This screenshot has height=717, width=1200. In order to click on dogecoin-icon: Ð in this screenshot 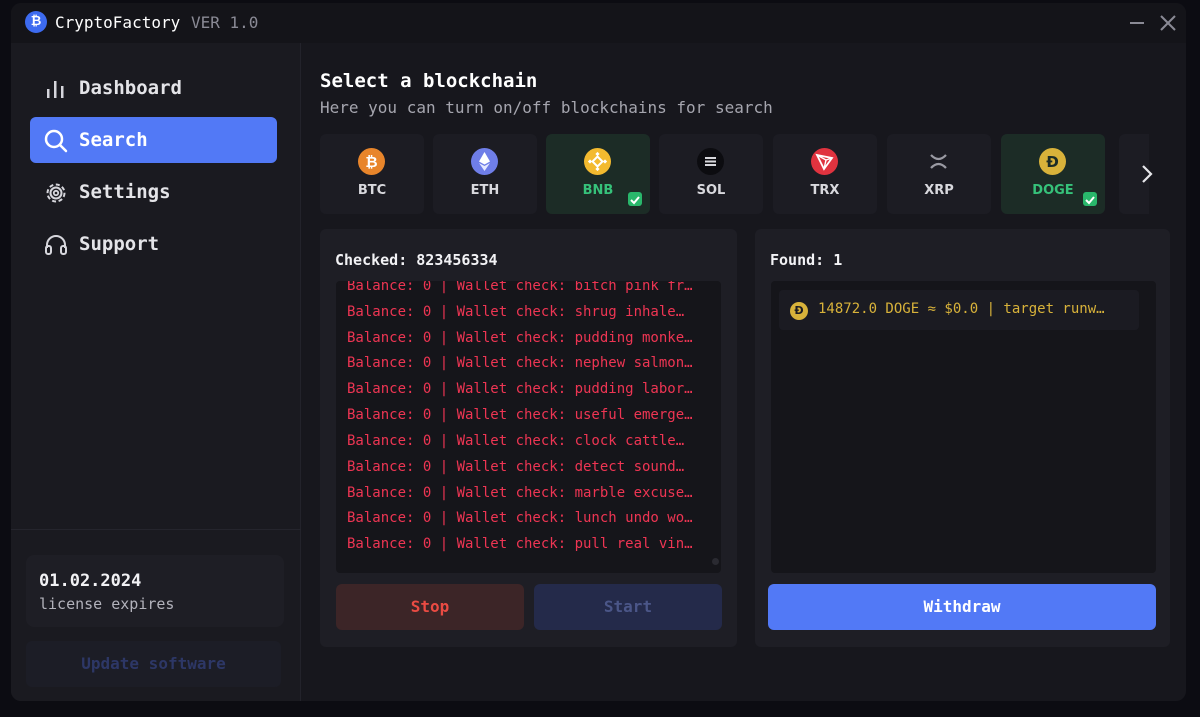, I will do `click(1052, 161)`.